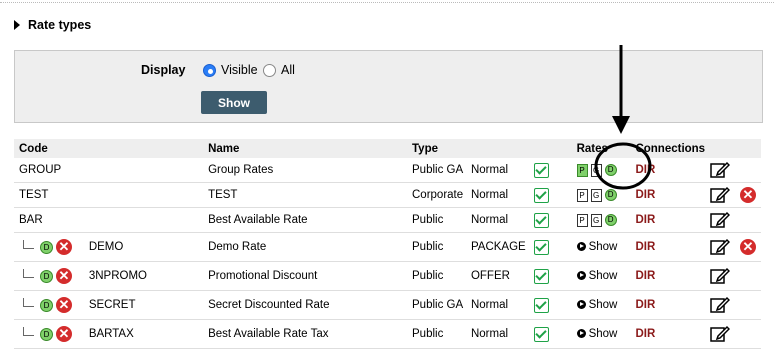  What do you see at coordinates (143, 334) in the screenshot?
I see `cell-sub: BARTAX` at bounding box center [143, 334].